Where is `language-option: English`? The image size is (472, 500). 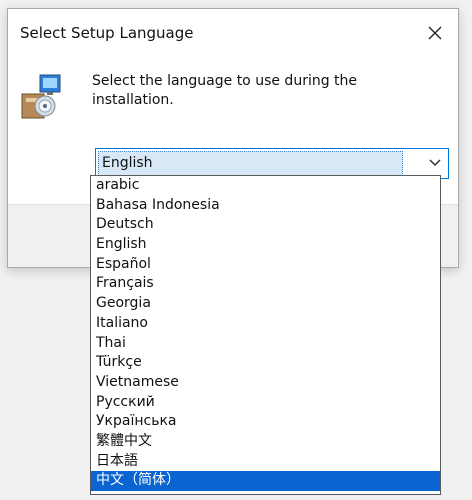 language-option: English is located at coordinates (265, 245).